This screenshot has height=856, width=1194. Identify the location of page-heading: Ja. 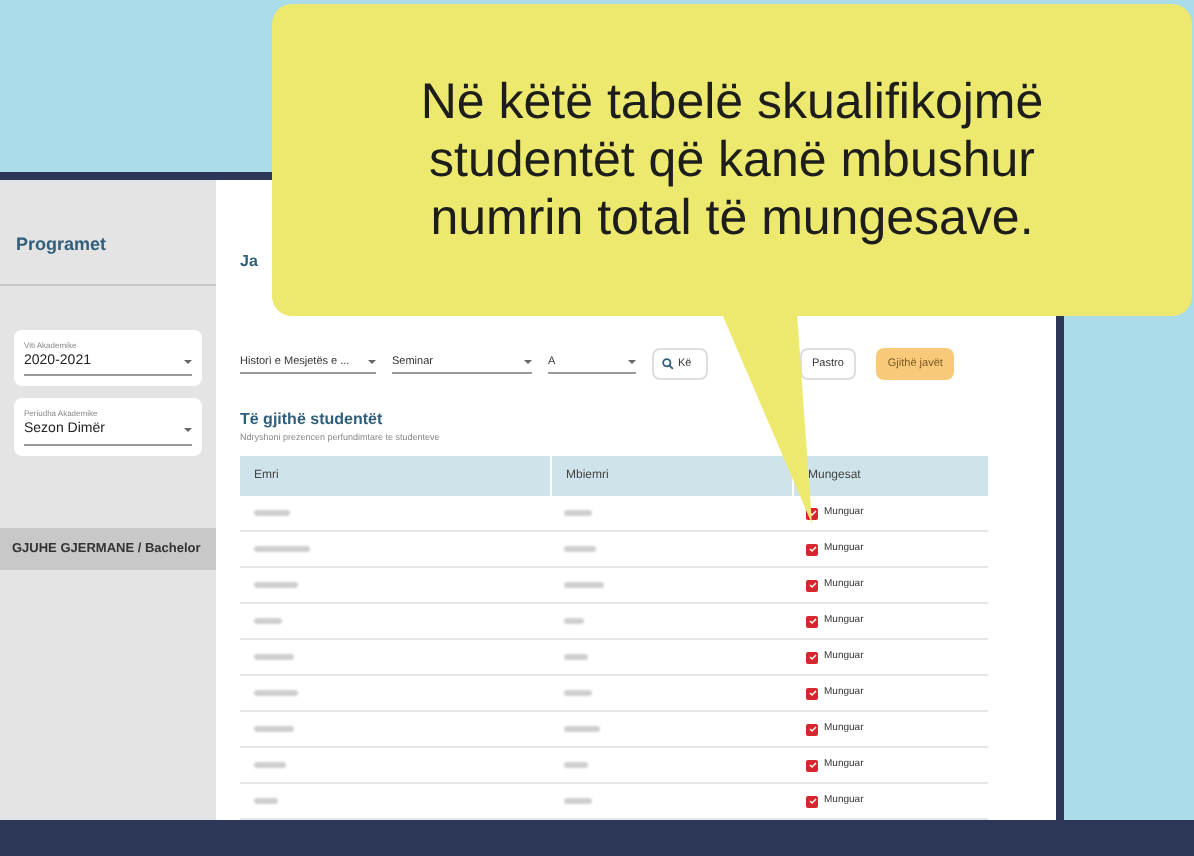
(249, 262).